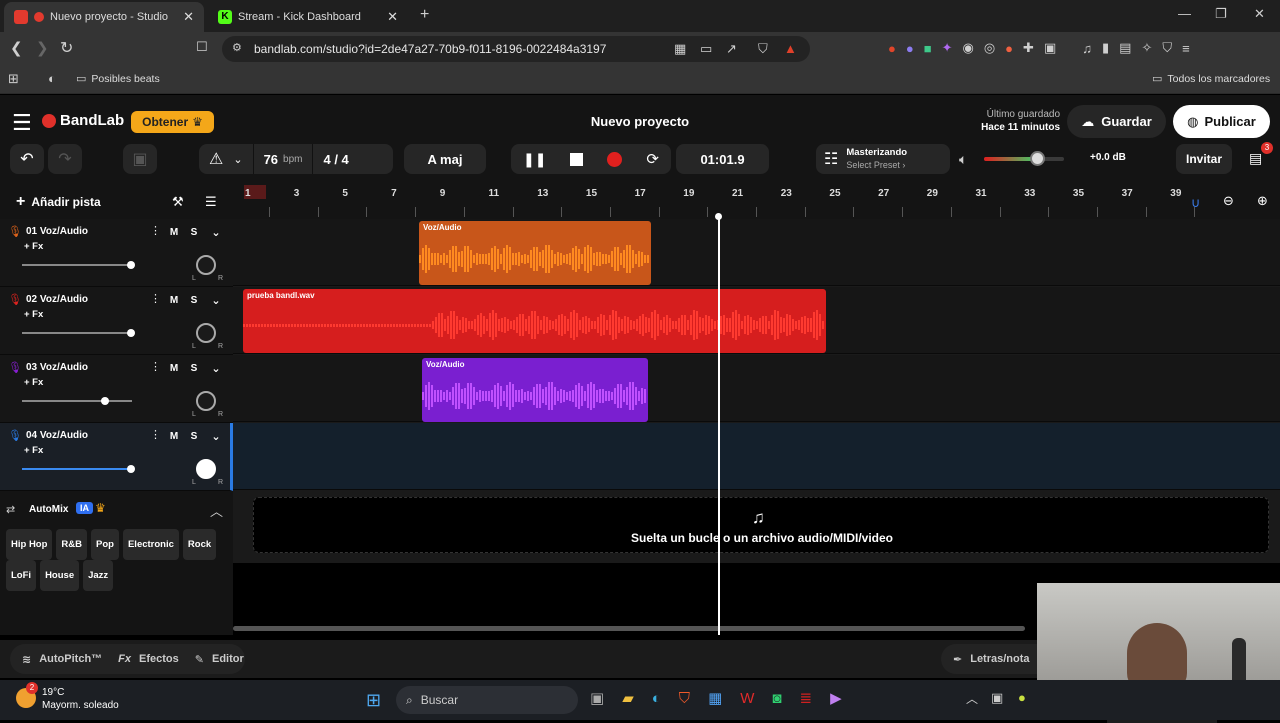  I want to click on tray-icon: ▣, so click(997, 698).